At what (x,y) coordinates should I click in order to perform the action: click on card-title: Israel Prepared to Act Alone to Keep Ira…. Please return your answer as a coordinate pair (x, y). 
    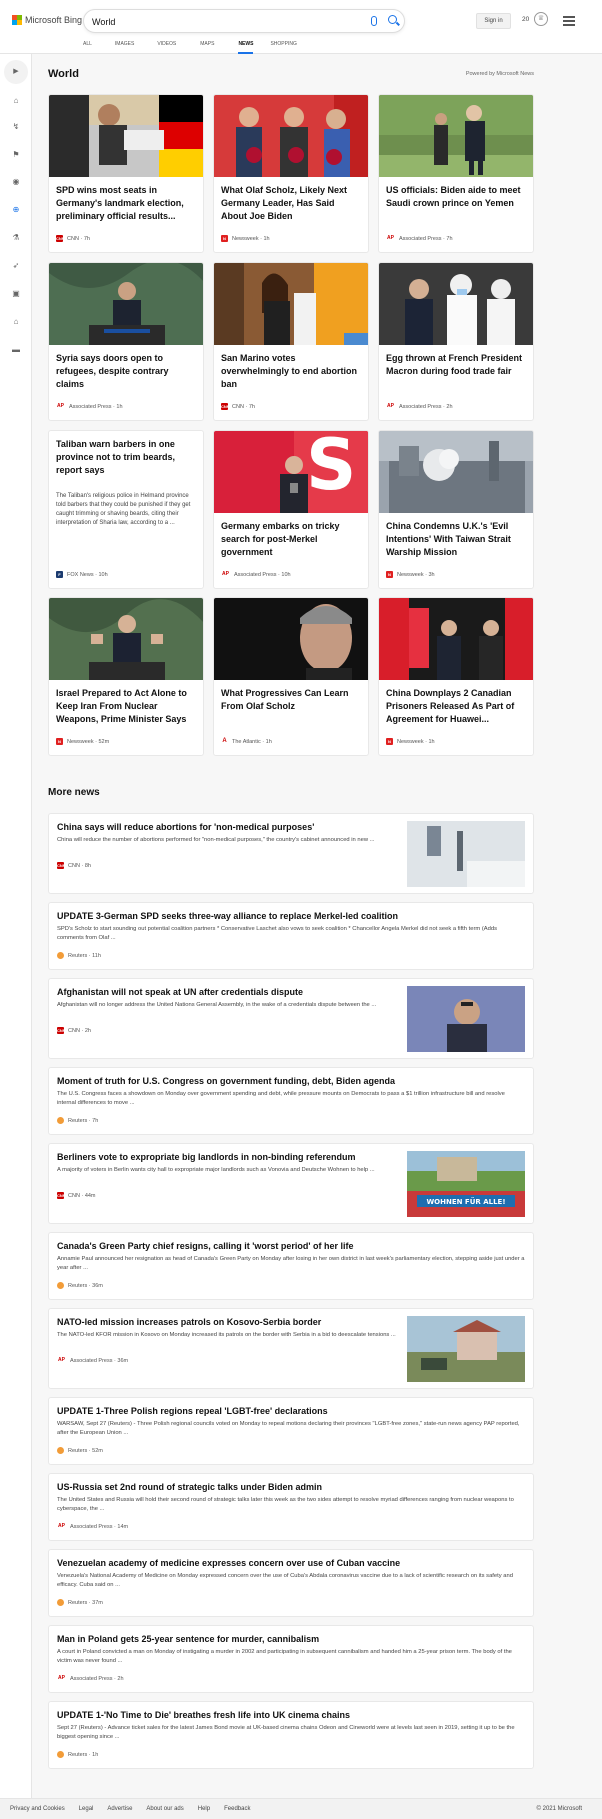
    Looking at the image, I should click on (126, 706).